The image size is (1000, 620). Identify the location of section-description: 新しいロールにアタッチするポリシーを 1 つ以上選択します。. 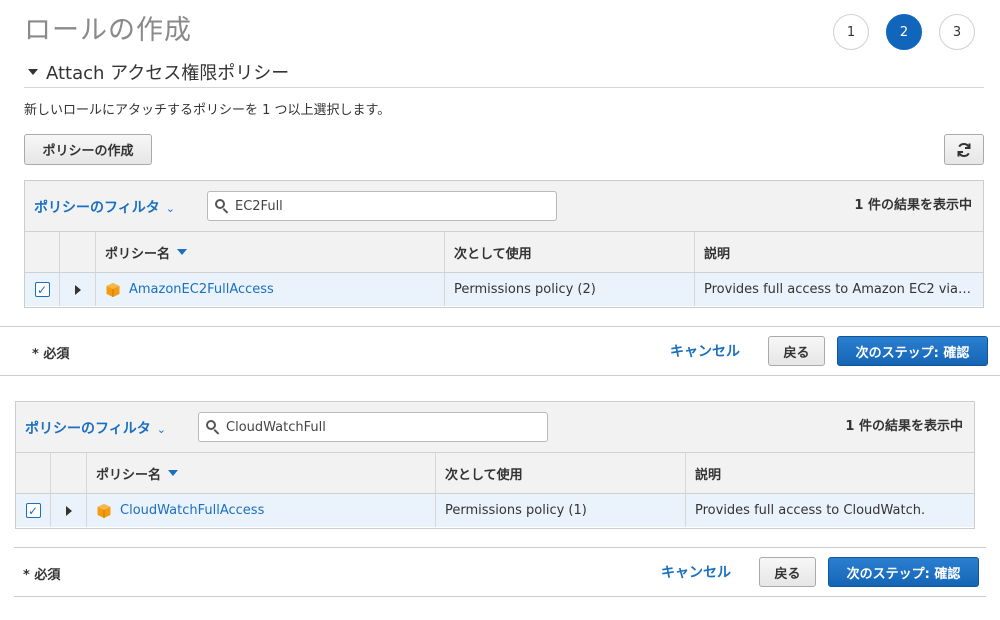
(207, 110).